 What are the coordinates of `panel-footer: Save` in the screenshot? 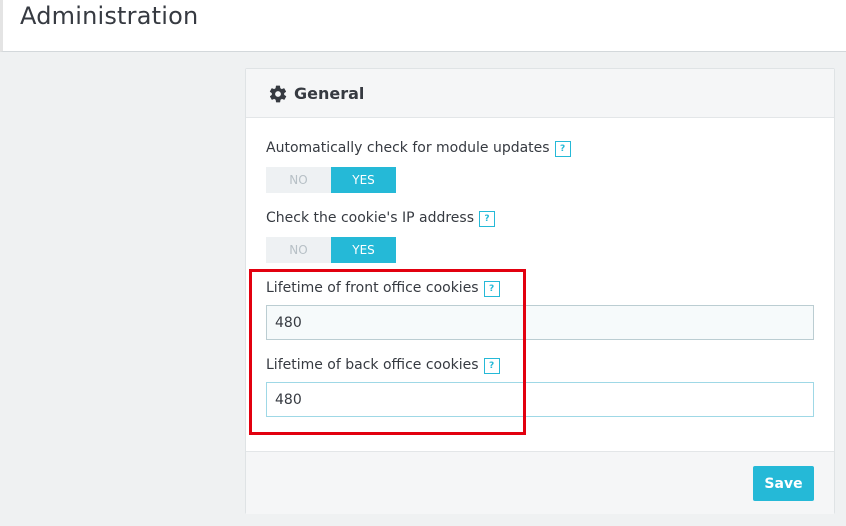 It's located at (540, 482).